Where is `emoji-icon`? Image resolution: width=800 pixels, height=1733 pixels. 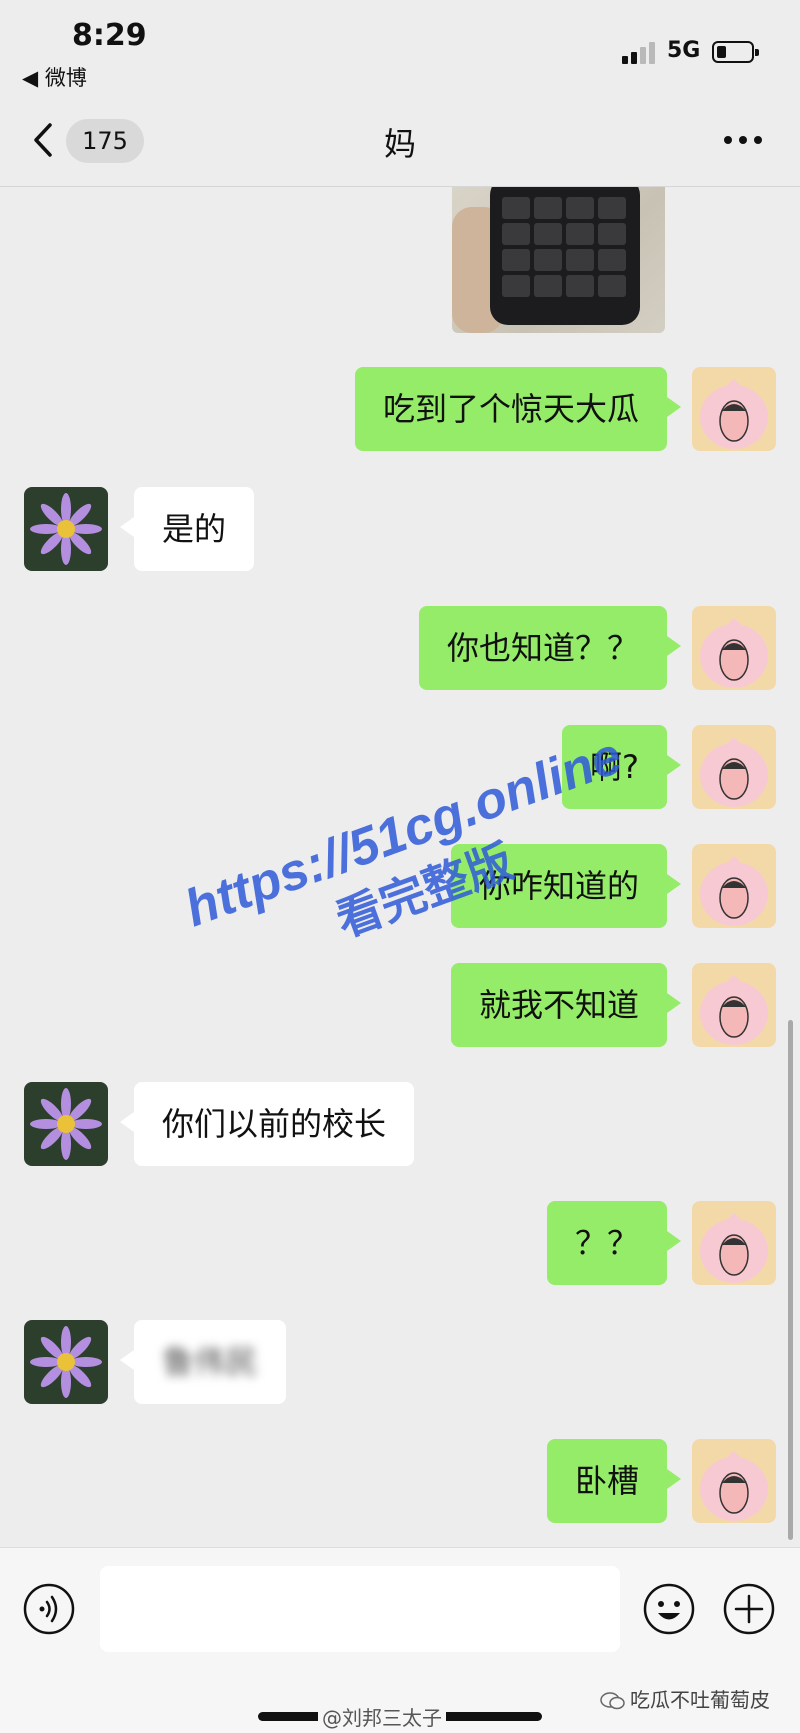
emoji-icon is located at coordinates (669, 1609).